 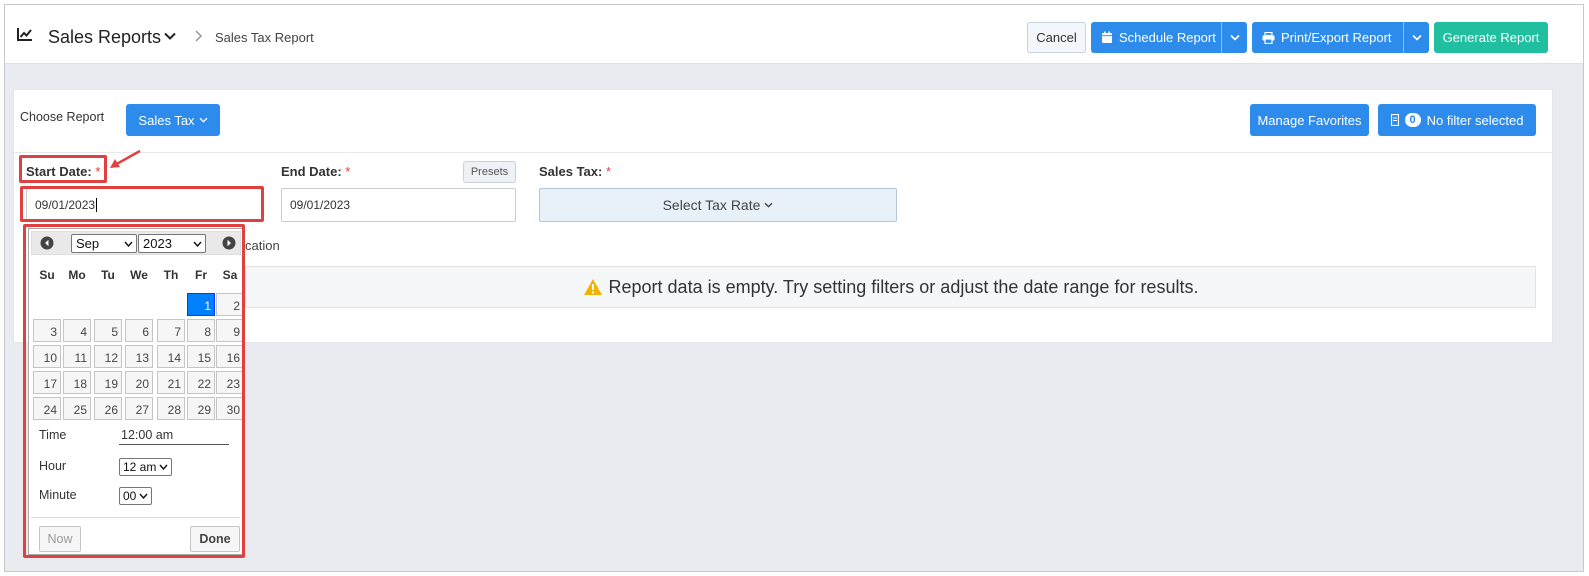 I want to click on schedule-report-dropdown, so click(x=1234, y=37).